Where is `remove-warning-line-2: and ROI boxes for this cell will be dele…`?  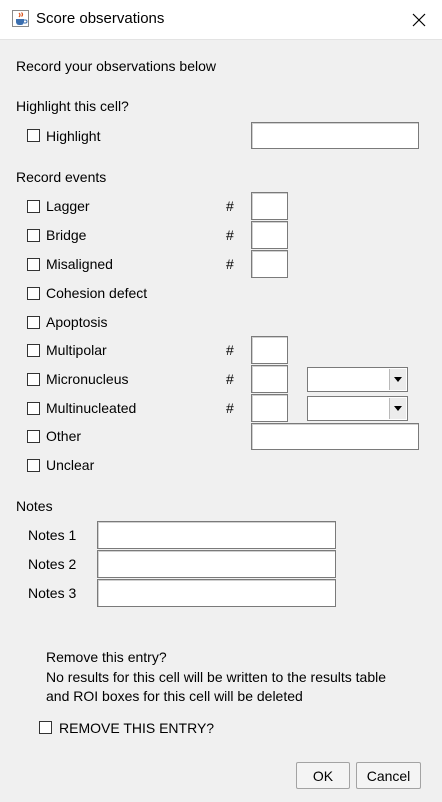 remove-warning-line-2: and ROI boxes for this cell will be dele… is located at coordinates (174, 696).